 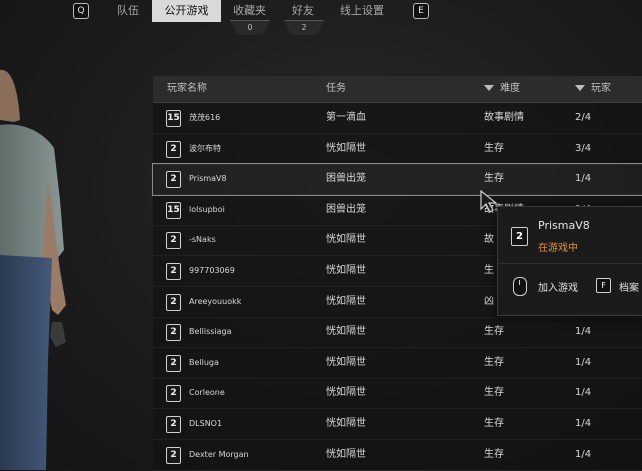 I want to click on player-count: 3/4, so click(x=583, y=148).